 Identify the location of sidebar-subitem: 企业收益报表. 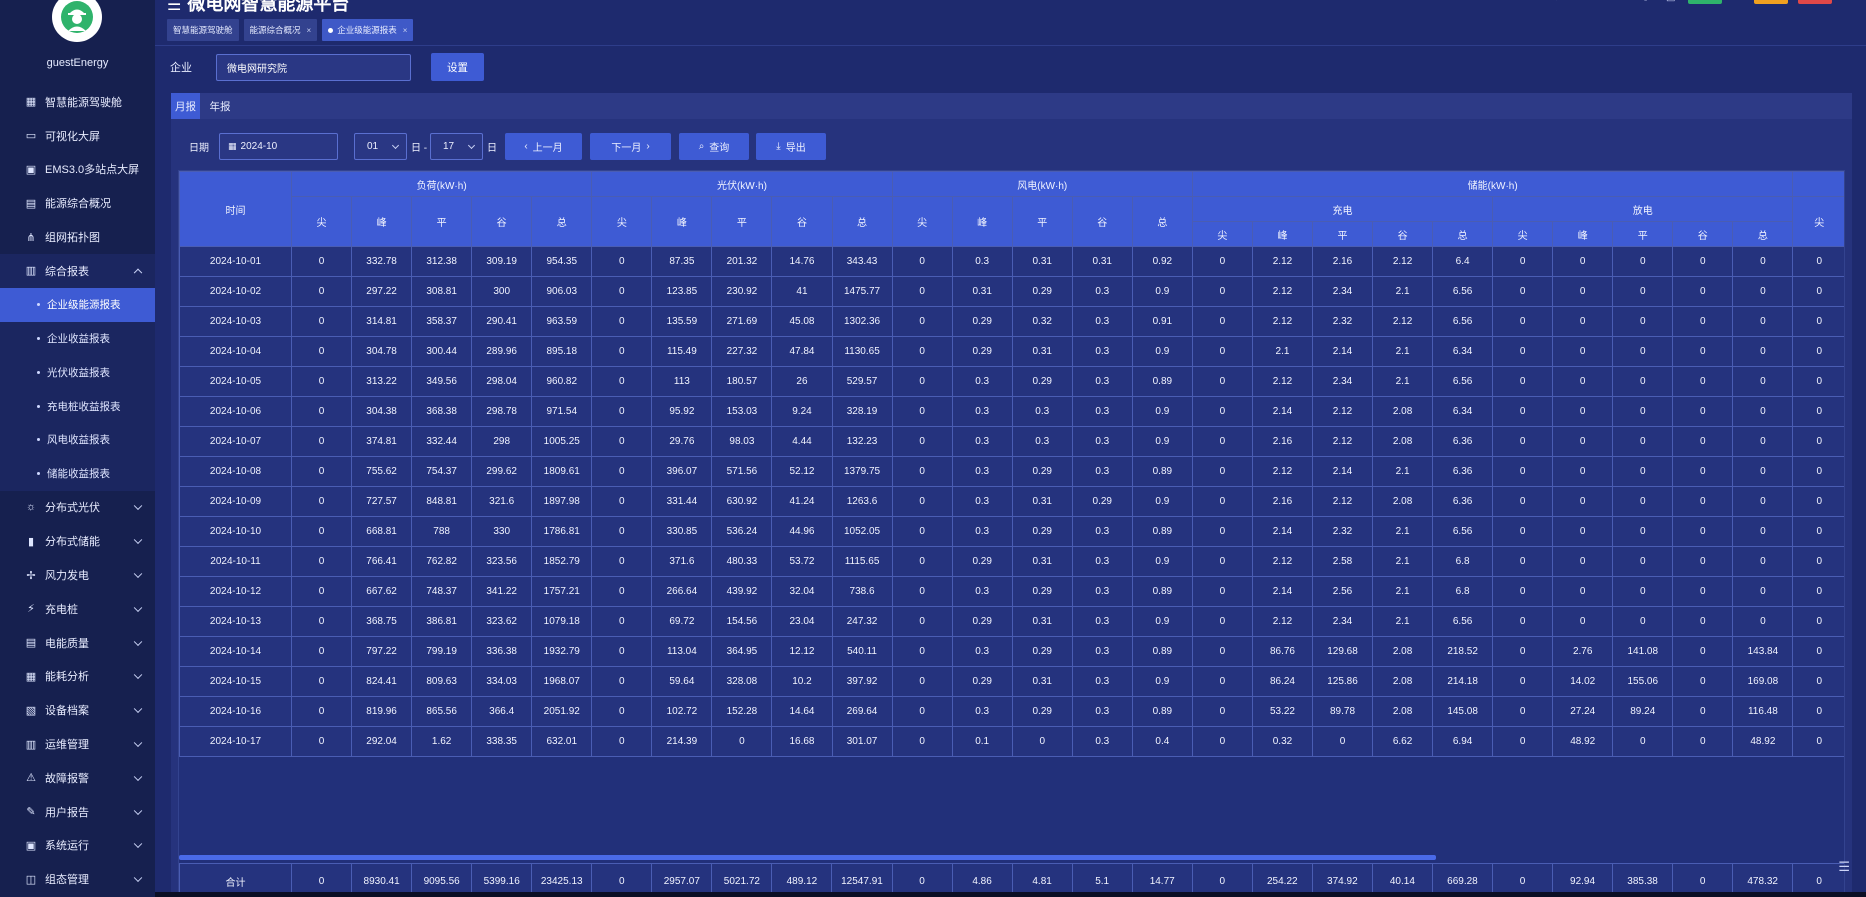
(77, 338).